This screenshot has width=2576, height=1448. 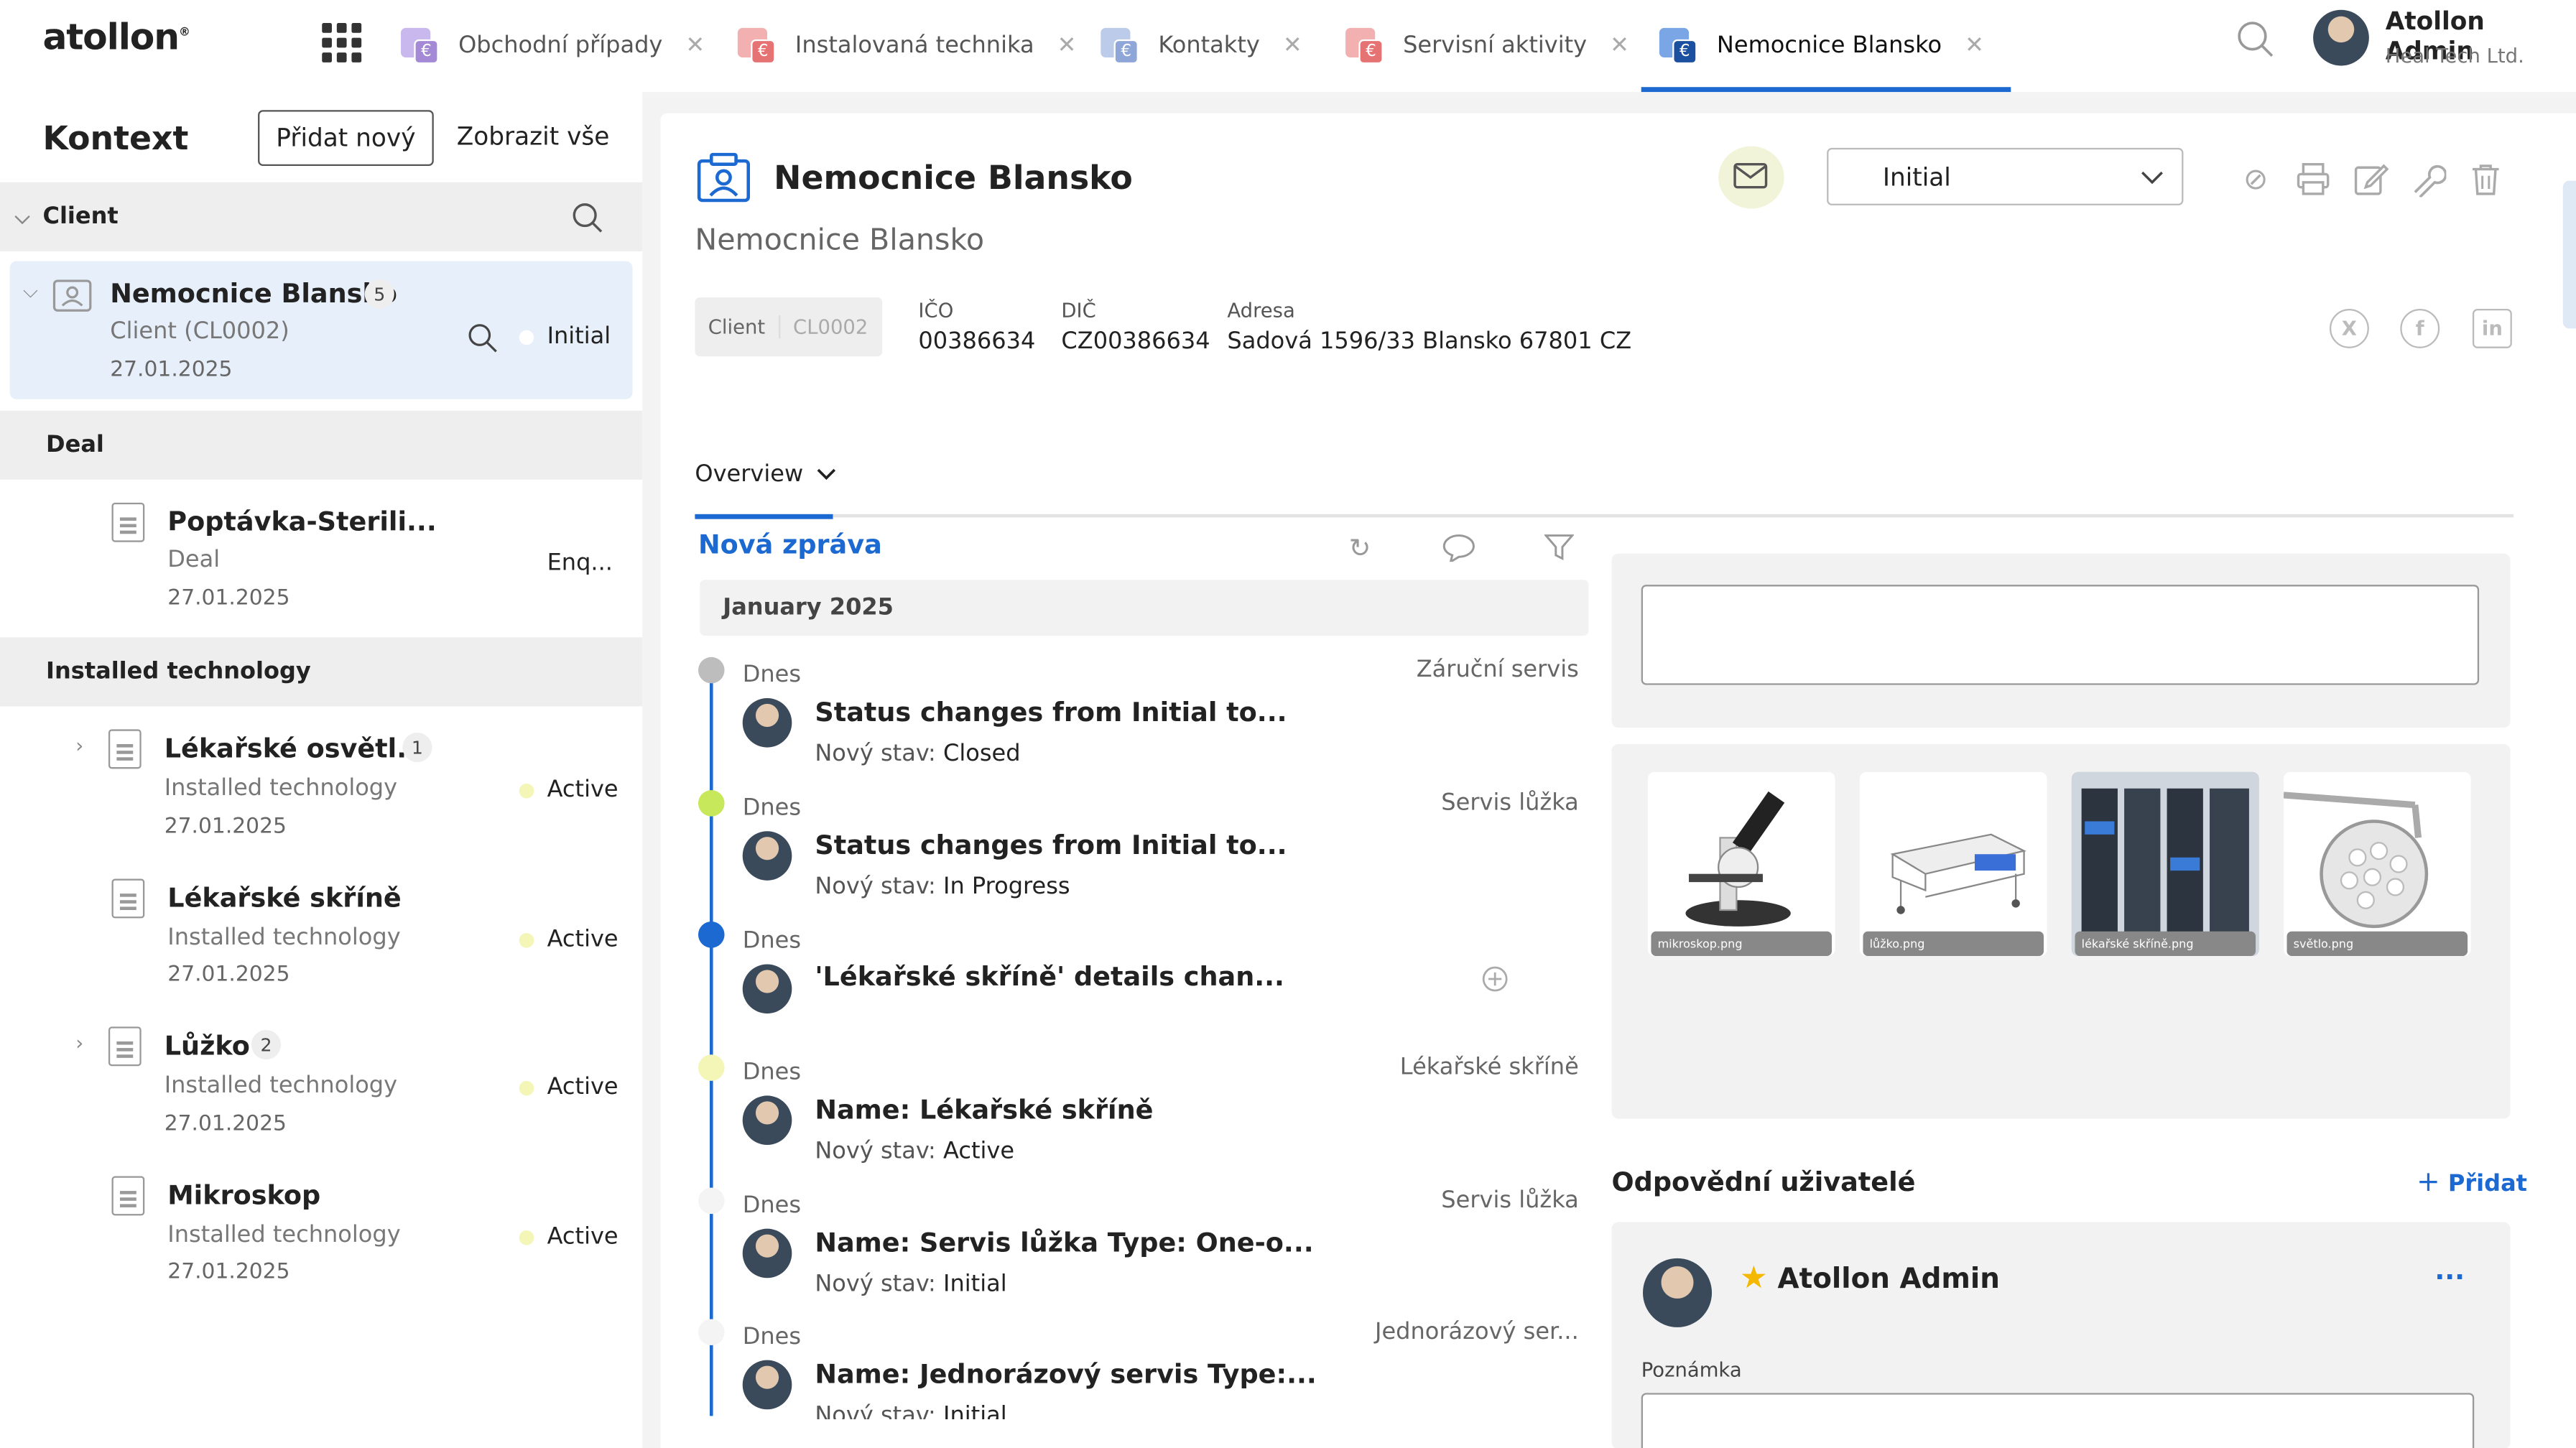 I want to click on timeline-date: Dnes, so click(x=772, y=1337).